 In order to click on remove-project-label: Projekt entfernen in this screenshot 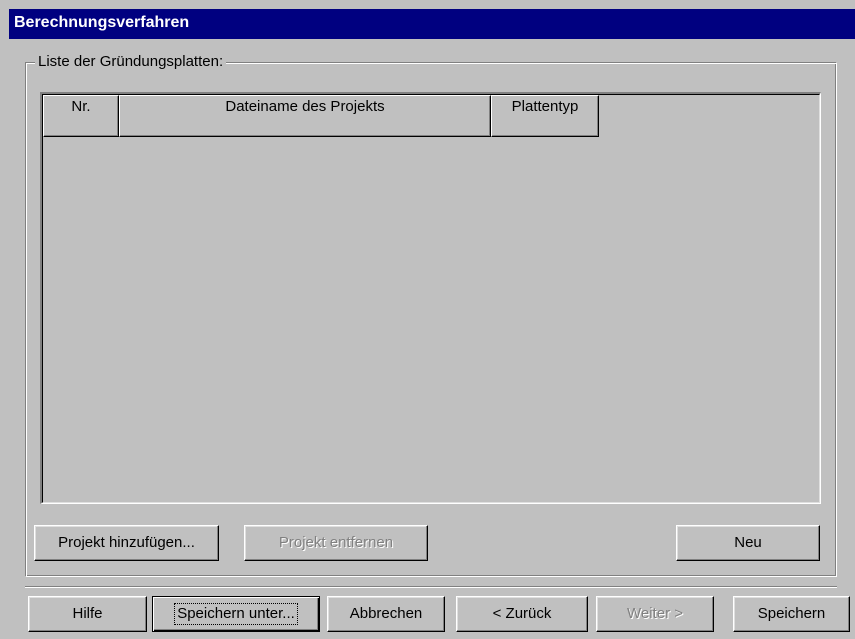, I will do `click(336, 542)`.